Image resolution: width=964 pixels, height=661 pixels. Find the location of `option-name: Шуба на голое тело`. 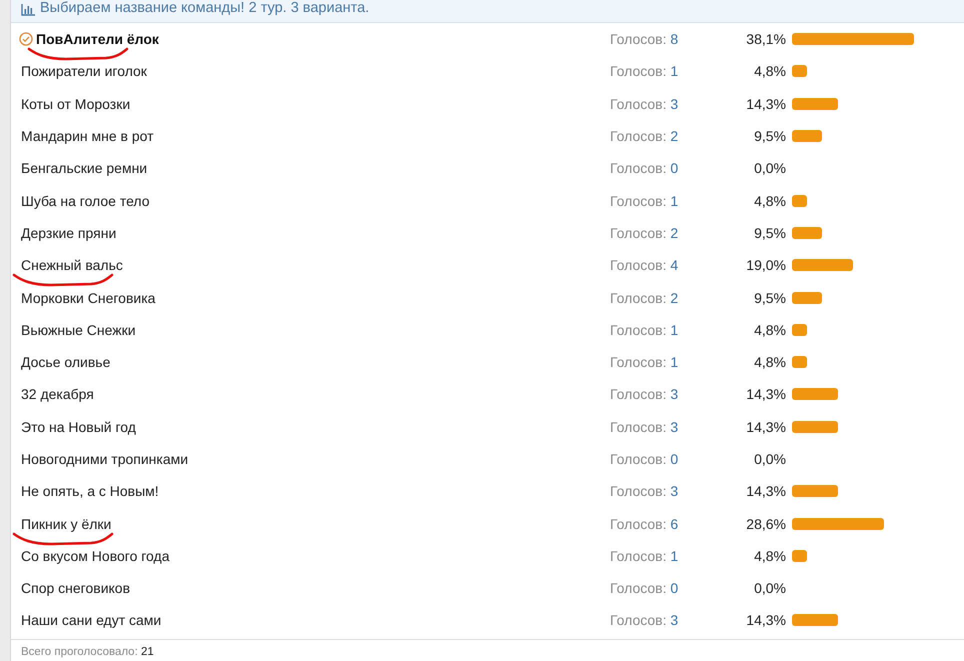

option-name: Шуба на голое тело is located at coordinates (85, 200).